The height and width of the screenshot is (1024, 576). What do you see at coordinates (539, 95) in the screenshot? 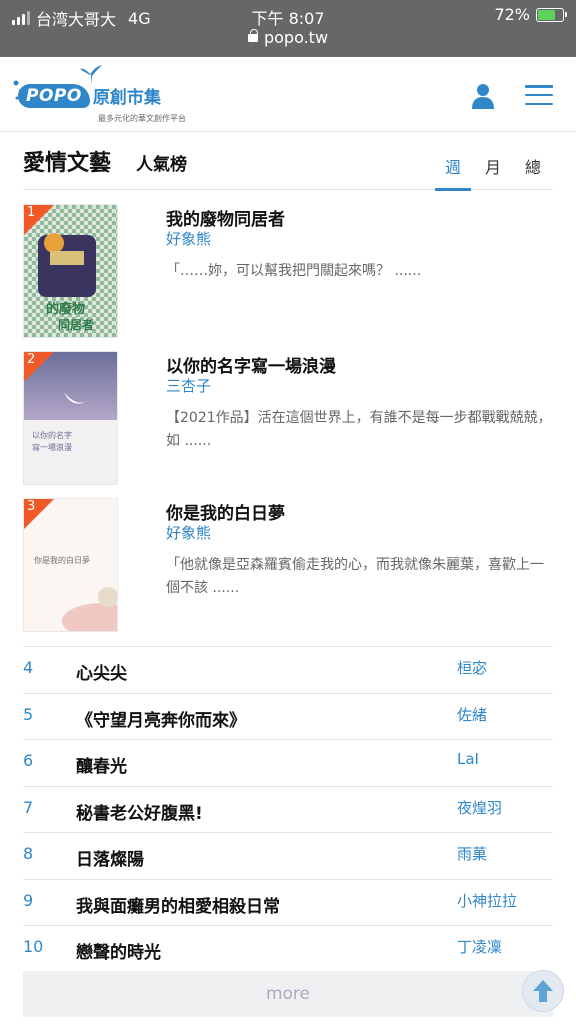
I see `menu-icon` at bounding box center [539, 95].